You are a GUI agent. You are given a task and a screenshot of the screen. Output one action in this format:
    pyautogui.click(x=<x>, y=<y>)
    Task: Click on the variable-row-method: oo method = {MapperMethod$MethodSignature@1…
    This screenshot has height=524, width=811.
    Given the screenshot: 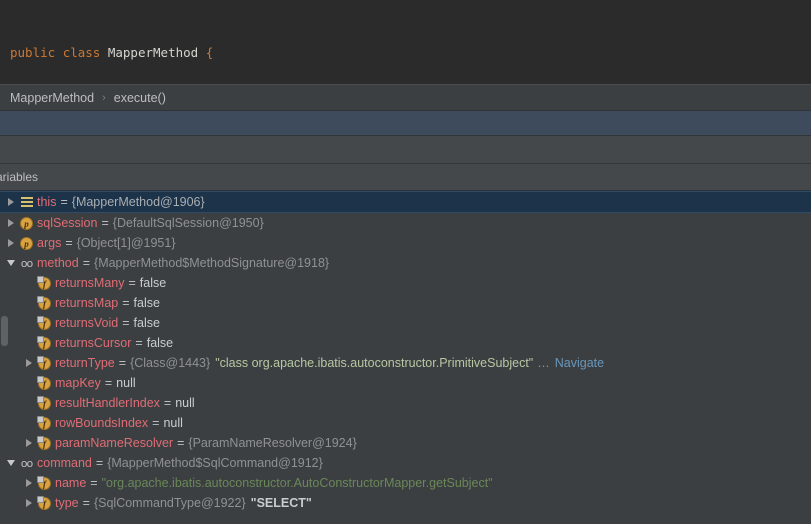 What is the action you would take?
    pyautogui.click(x=405, y=263)
    